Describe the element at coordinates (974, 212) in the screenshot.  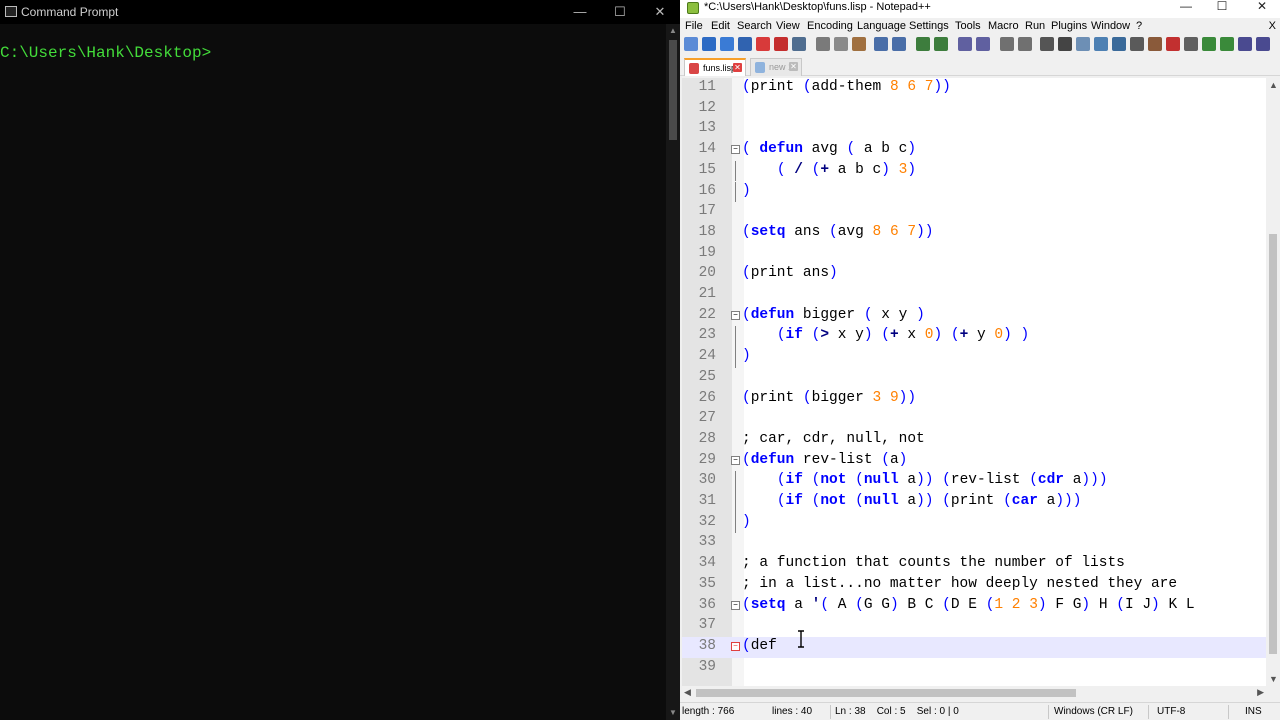
I see `code-line: 17` at that location.